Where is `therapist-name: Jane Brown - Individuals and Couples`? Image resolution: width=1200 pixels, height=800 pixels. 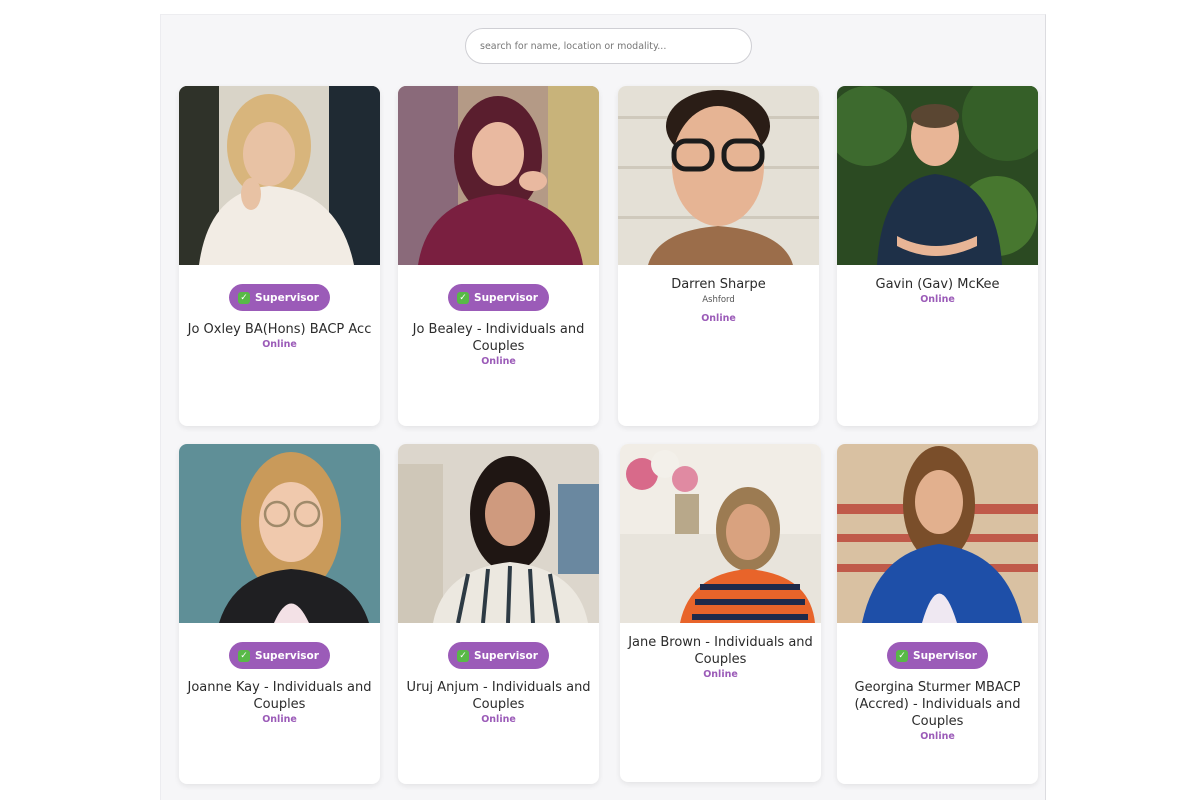
therapist-name: Jane Brown - Individuals and Couples is located at coordinates (720, 651).